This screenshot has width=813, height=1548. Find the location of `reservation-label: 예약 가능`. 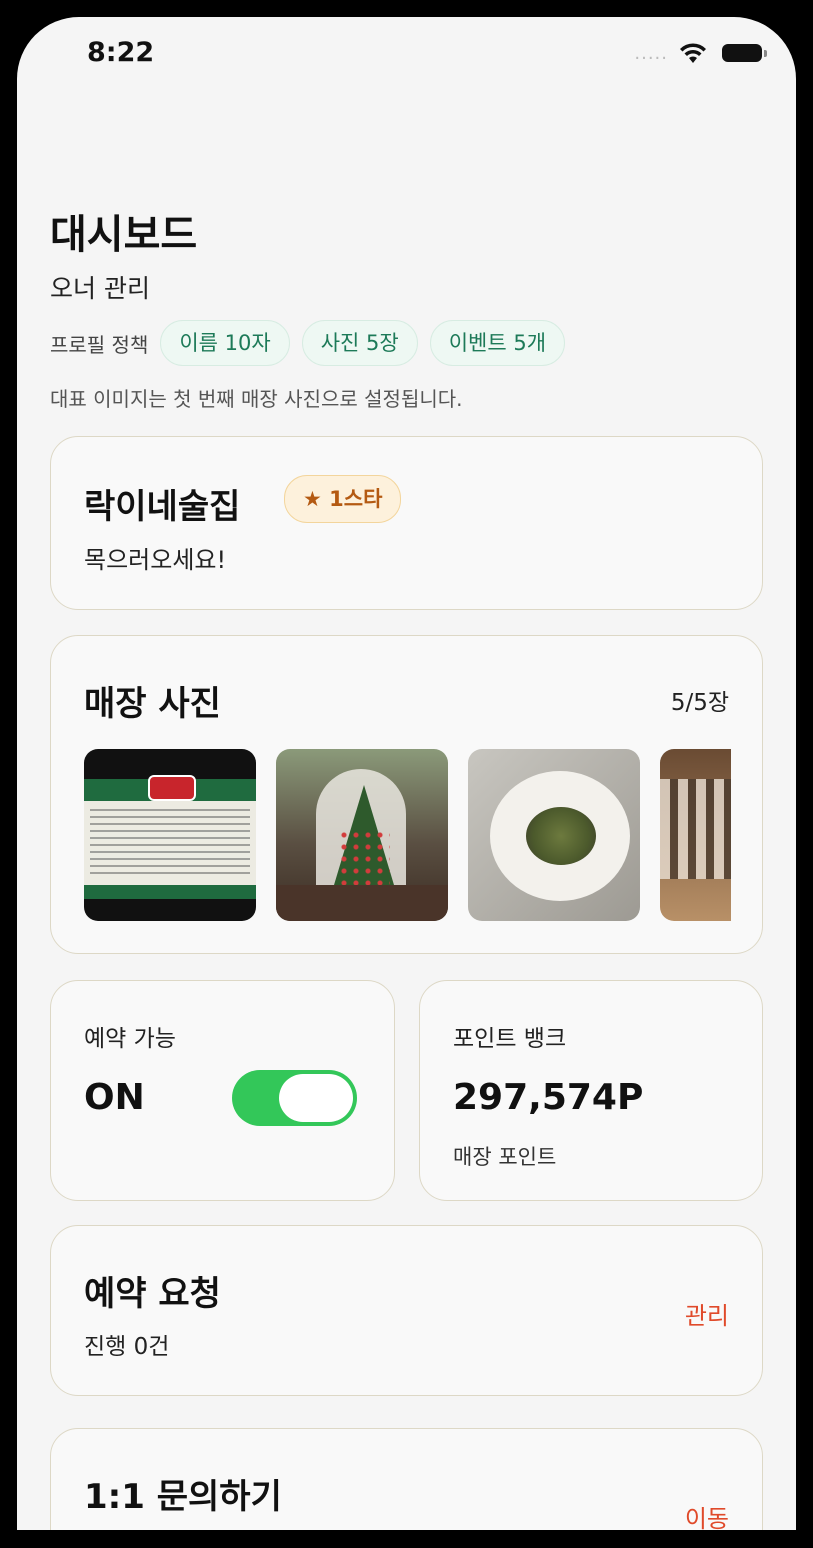

reservation-label: 예약 가능 is located at coordinates (130, 1039).